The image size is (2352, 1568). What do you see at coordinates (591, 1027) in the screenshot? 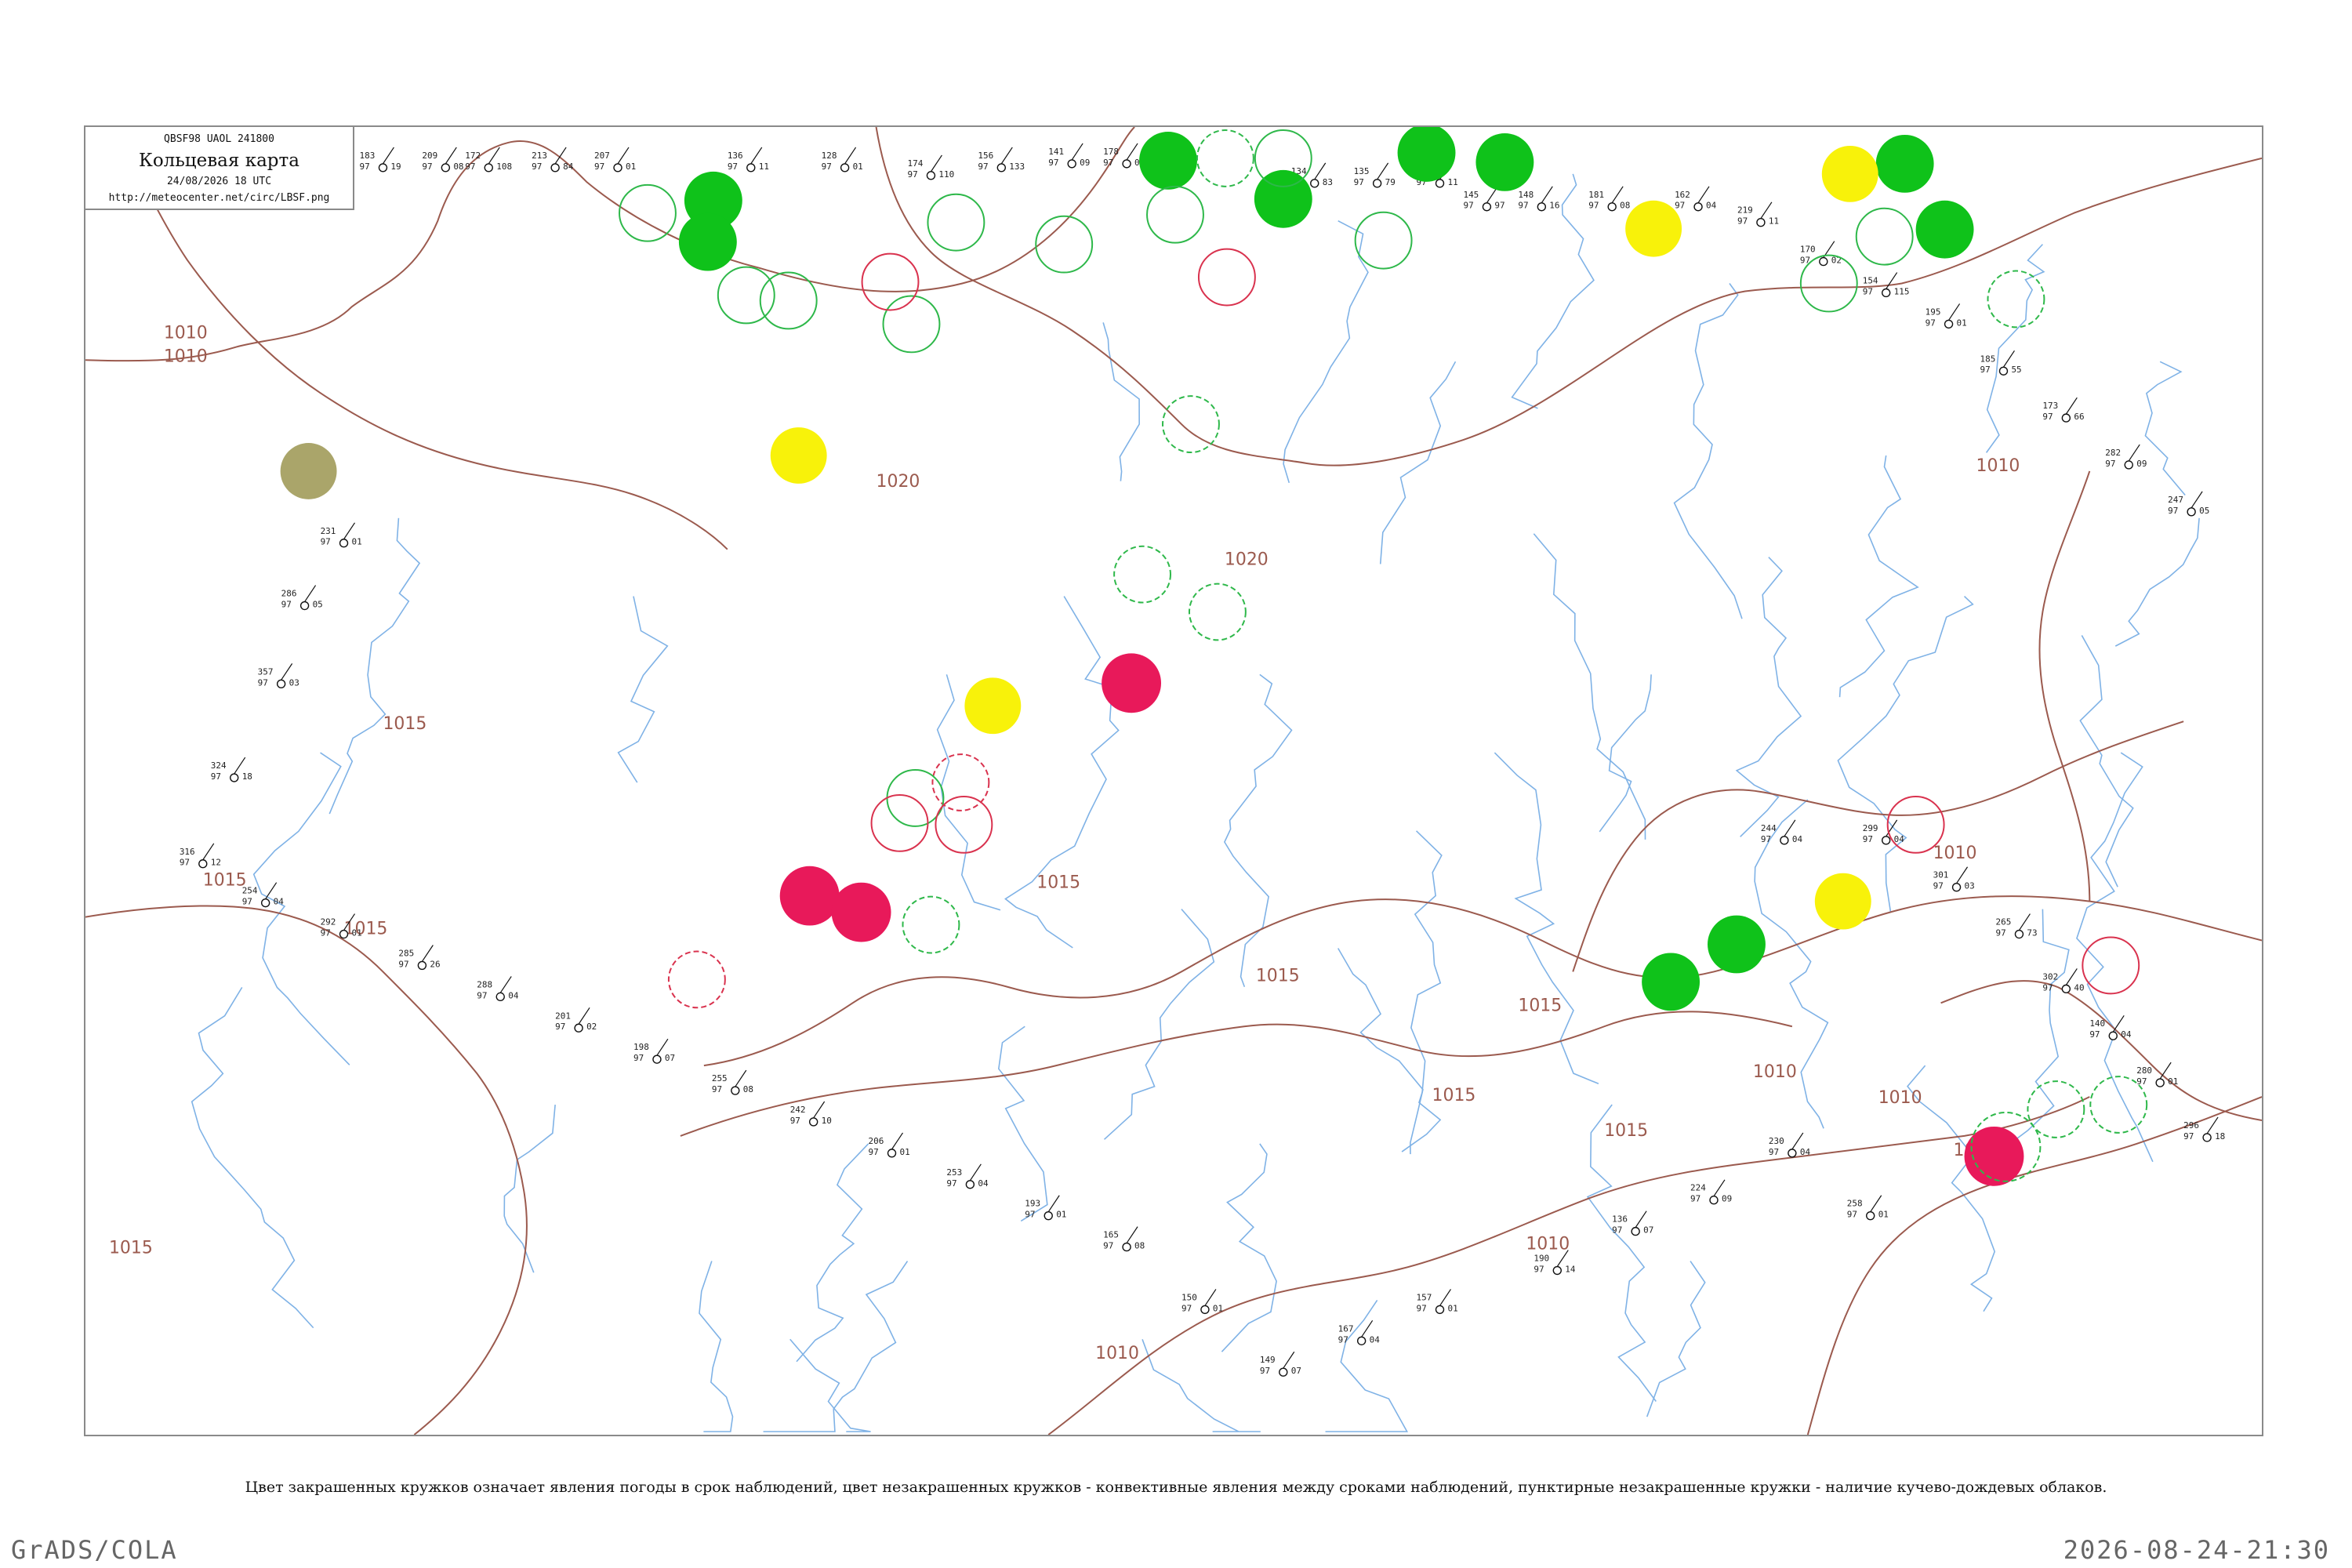
I see `station-tendency: 02` at bounding box center [591, 1027].